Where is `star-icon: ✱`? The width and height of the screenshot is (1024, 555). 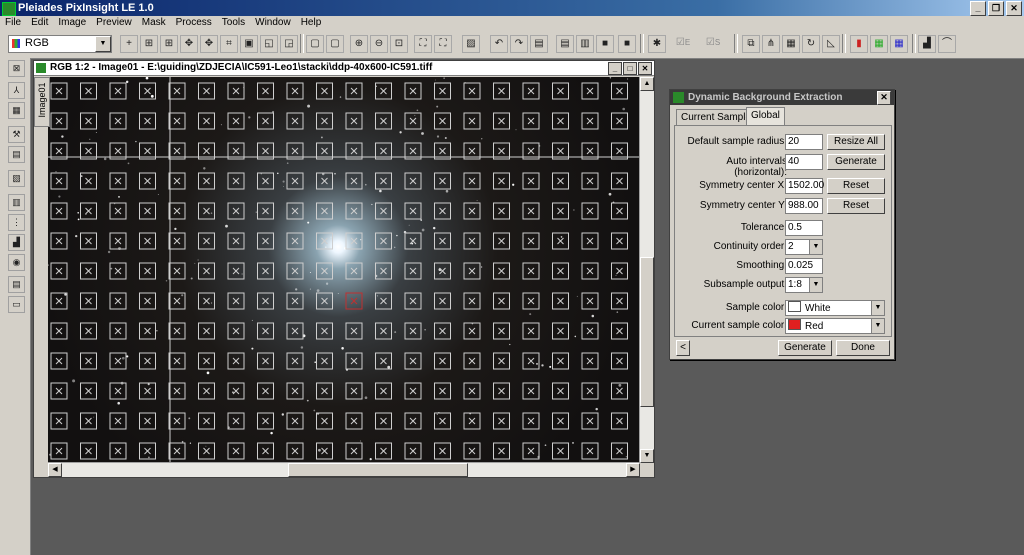 star-icon: ✱ is located at coordinates (657, 44).